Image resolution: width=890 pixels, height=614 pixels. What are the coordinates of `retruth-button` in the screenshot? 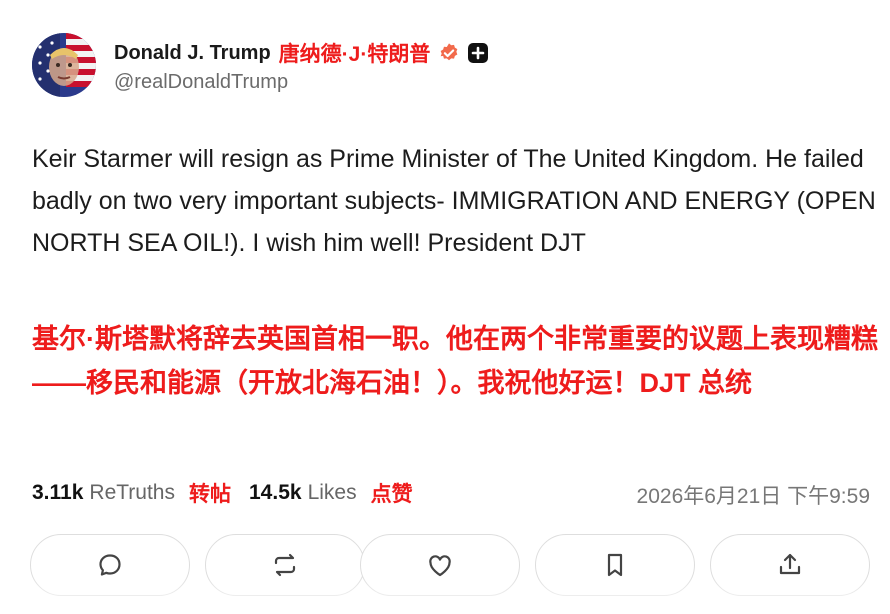 It's located at (285, 565).